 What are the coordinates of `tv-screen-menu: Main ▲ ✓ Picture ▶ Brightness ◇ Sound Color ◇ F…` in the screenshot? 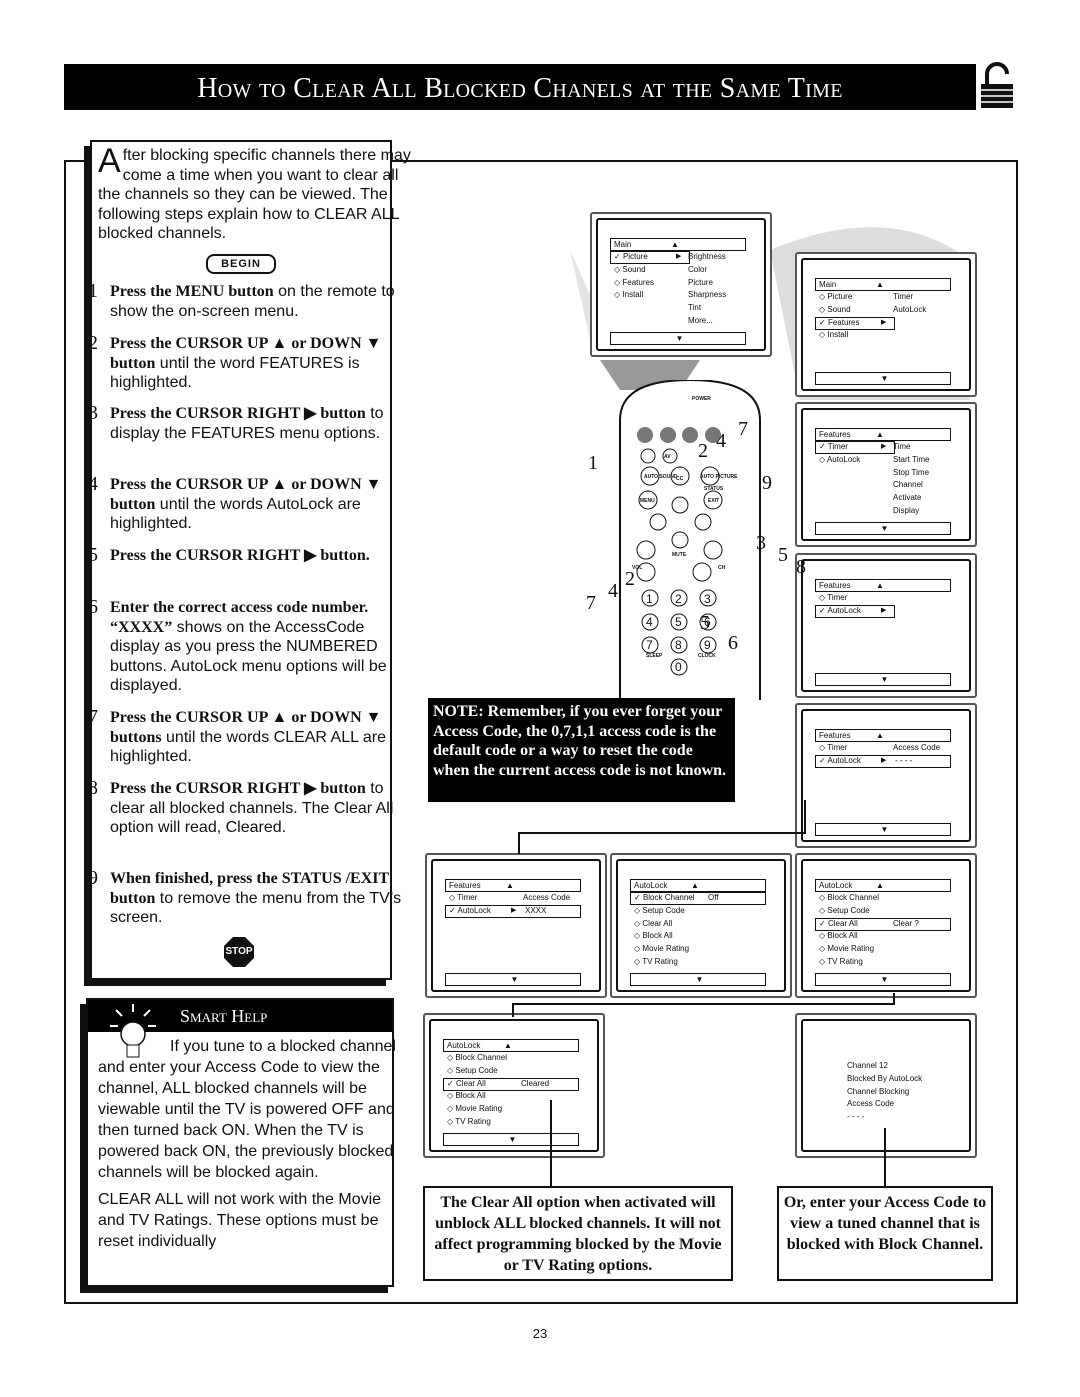 It's located at (681, 284).